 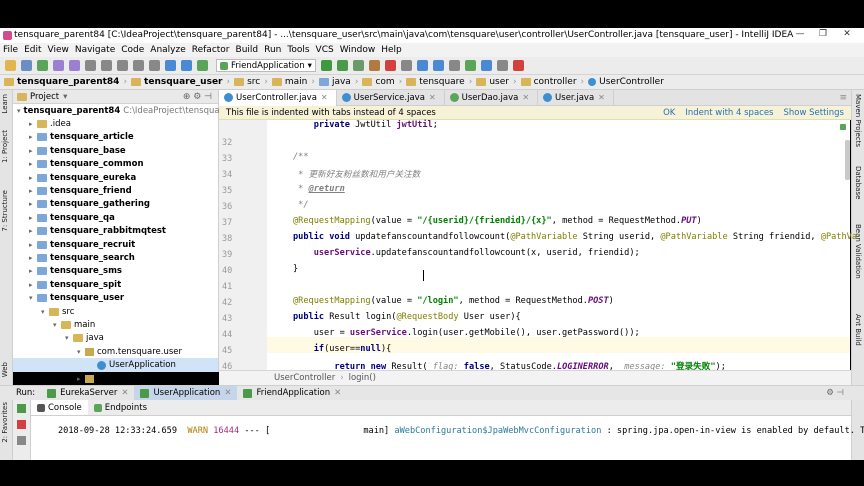 I want to click on tree-item: ▸ tensquare_sms, so click(x=115, y=271).